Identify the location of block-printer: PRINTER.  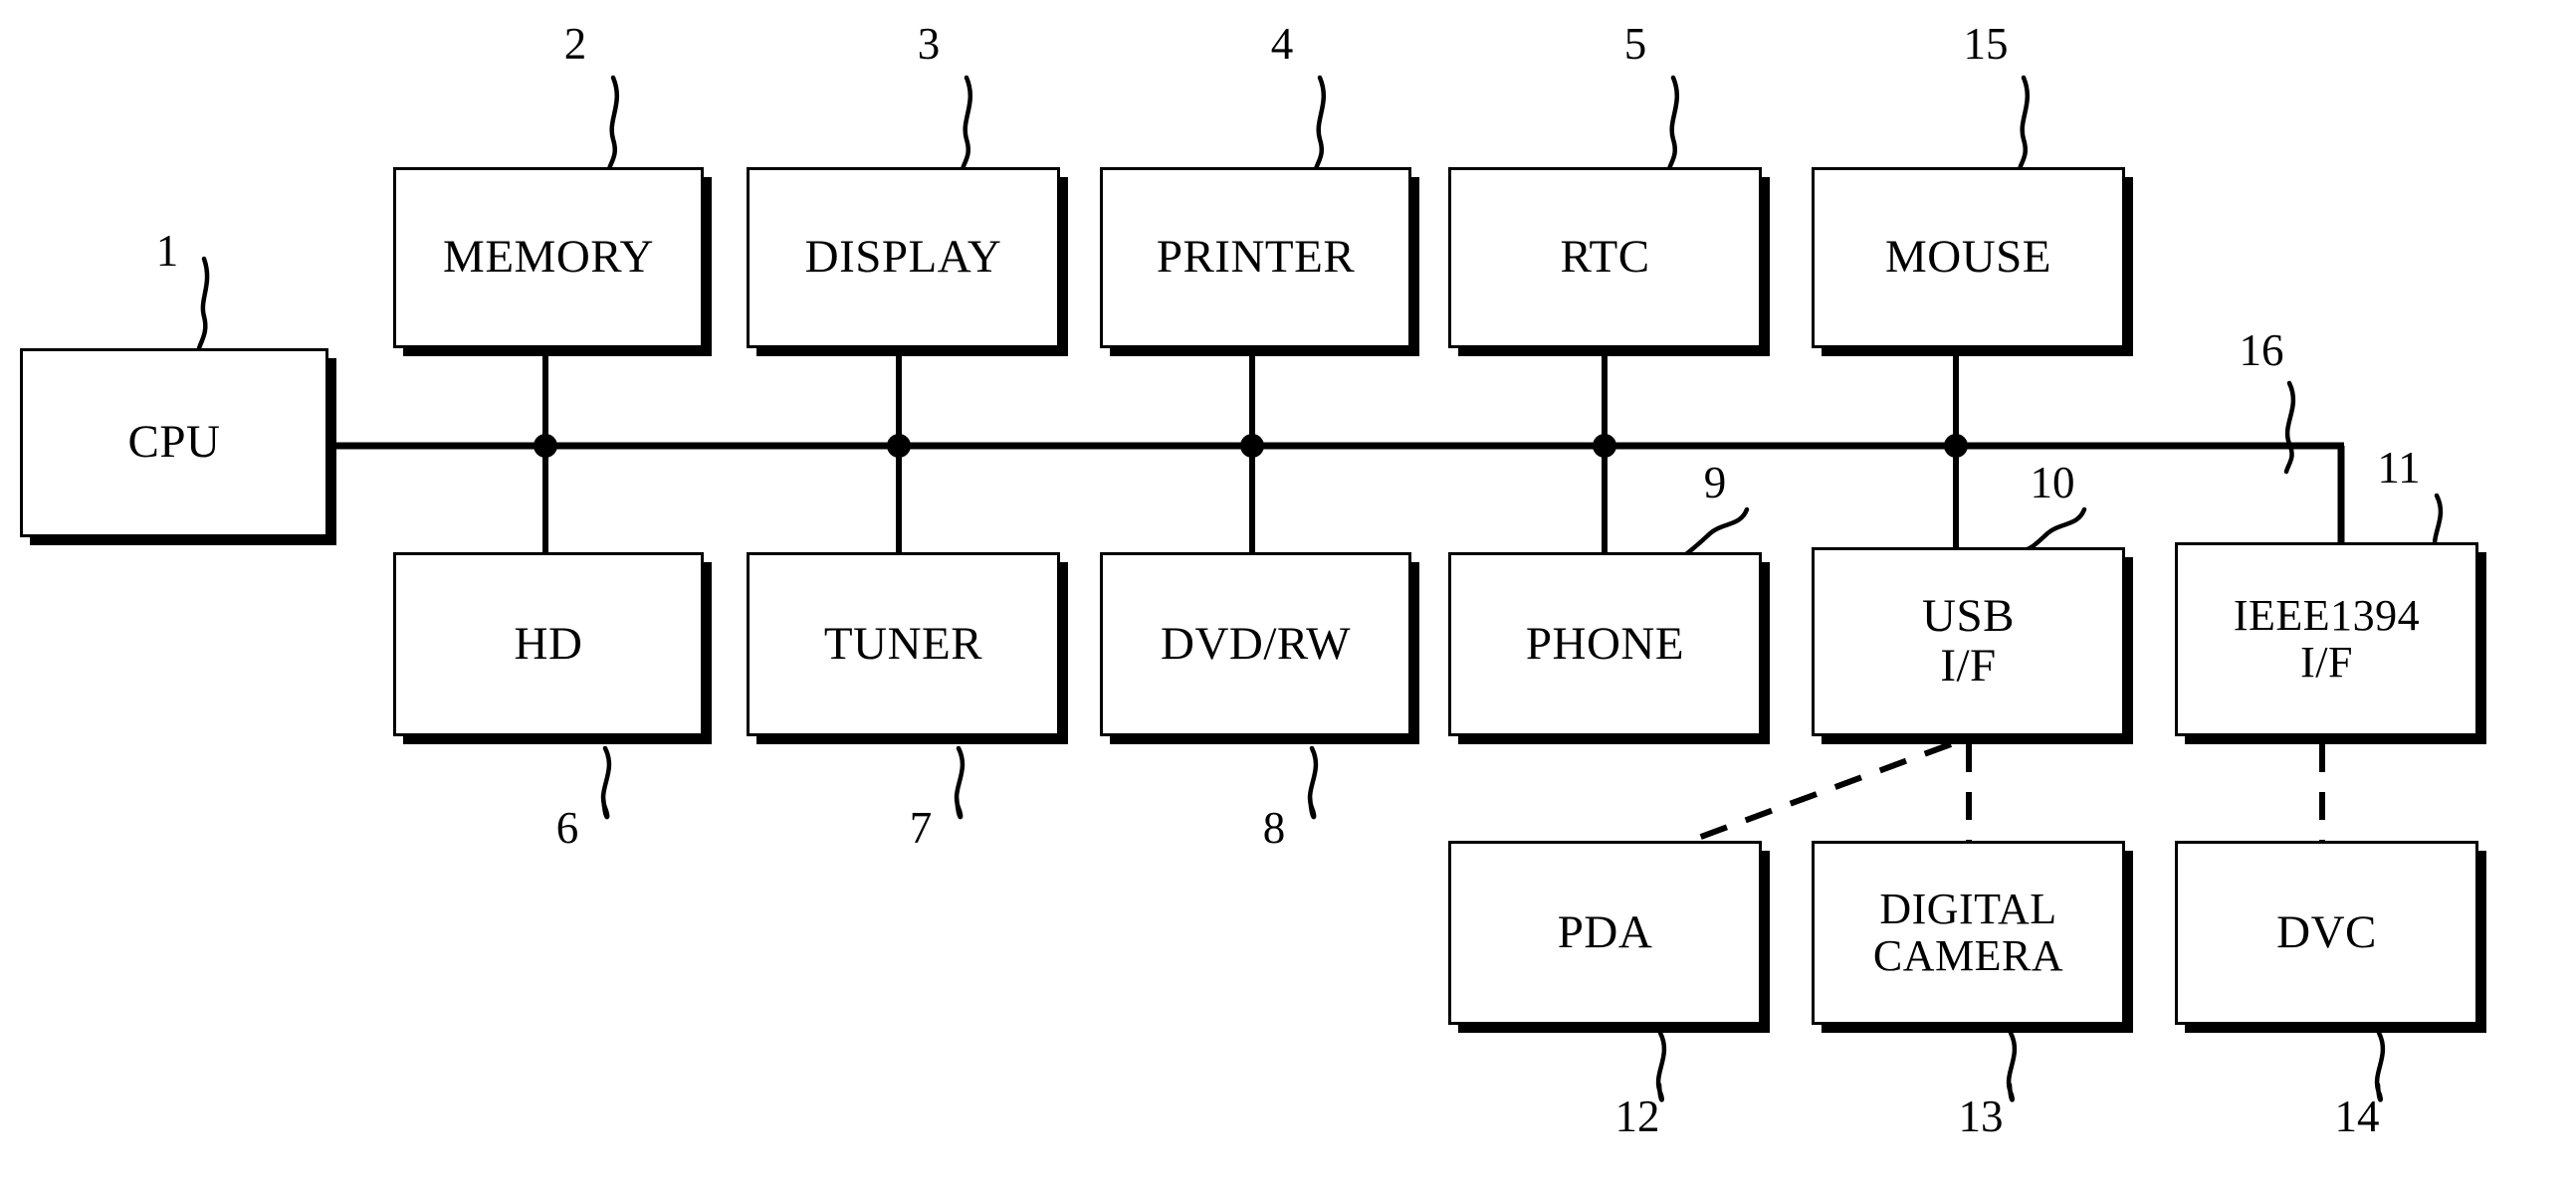
(1255, 257).